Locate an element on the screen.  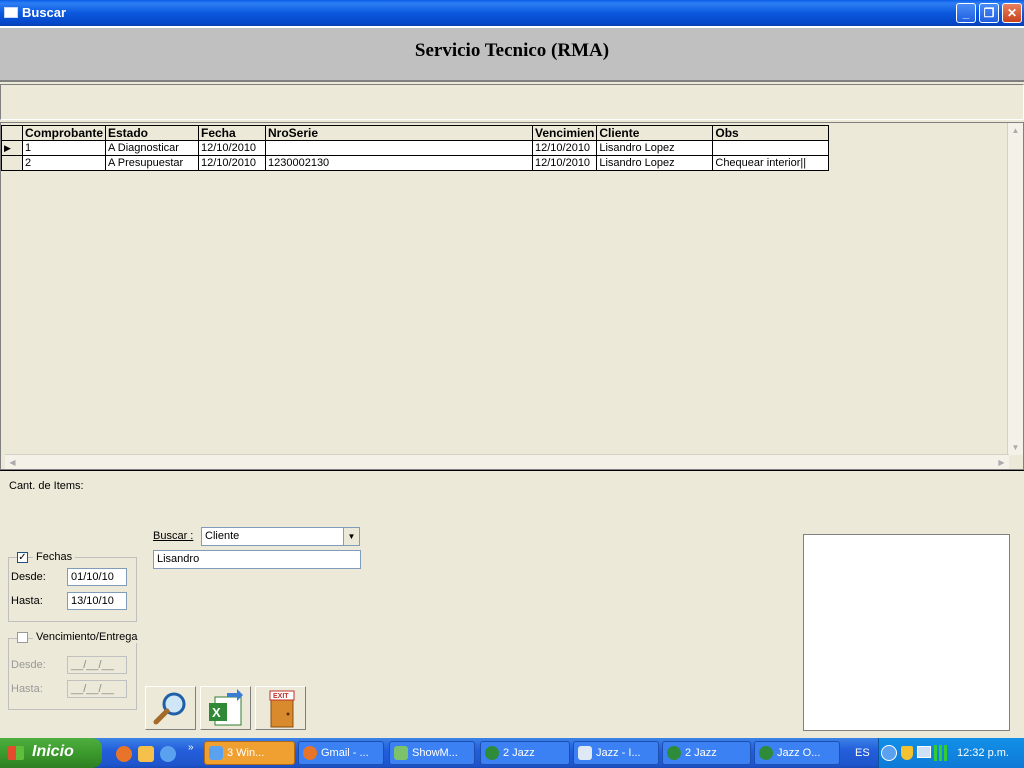
items-count-label: Cant. de Items: is located at coordinates (46, 486).